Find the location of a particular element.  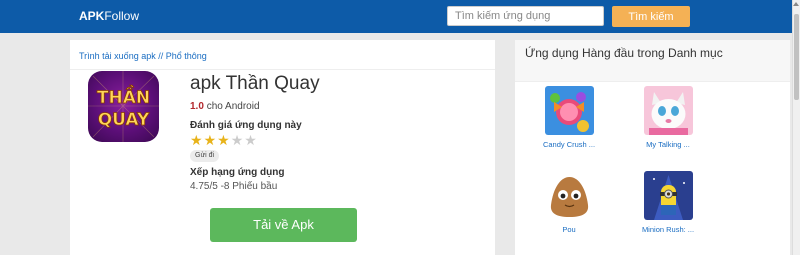

star-rating: ★★★★★ is located at coordinates (224, 139).